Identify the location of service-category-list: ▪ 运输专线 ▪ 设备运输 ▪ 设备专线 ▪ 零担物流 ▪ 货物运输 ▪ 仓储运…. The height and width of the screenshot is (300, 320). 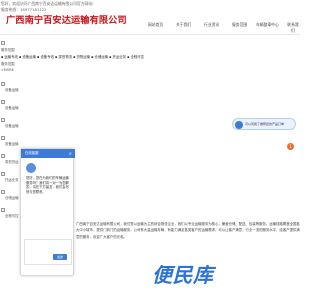
(72, 57).